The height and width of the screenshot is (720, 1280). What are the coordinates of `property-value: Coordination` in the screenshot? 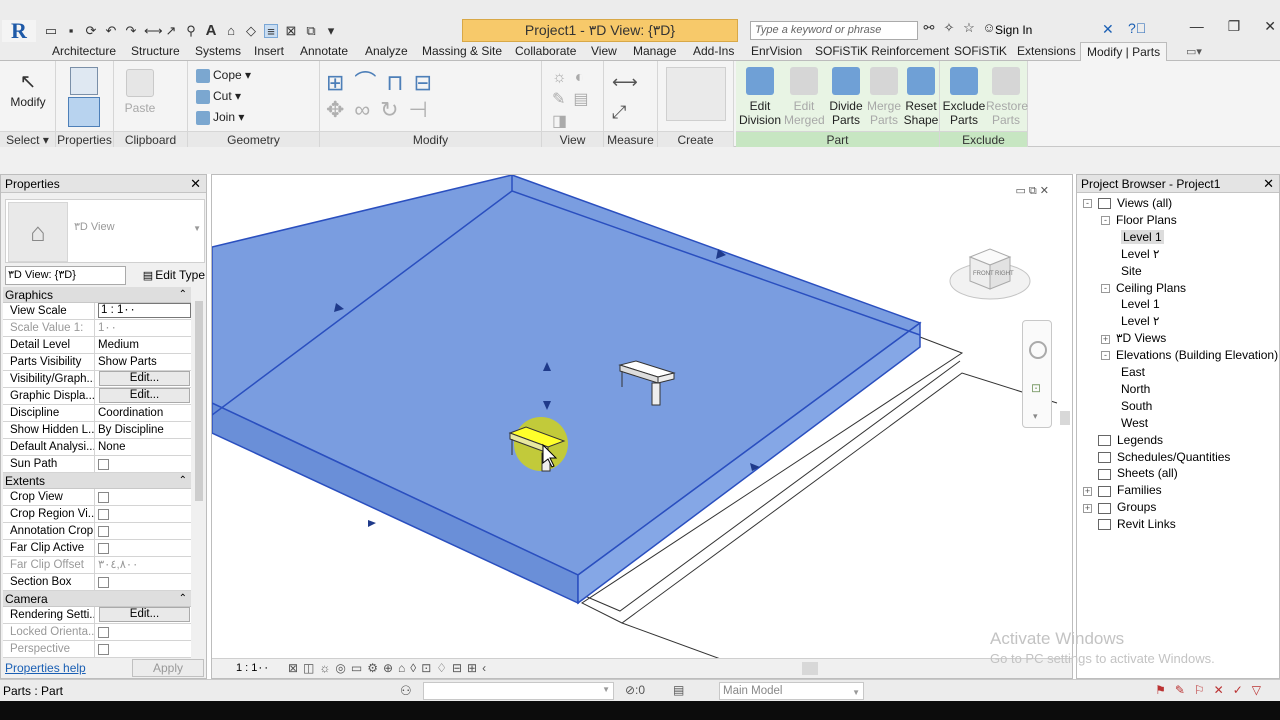 It's located at (130, 413).